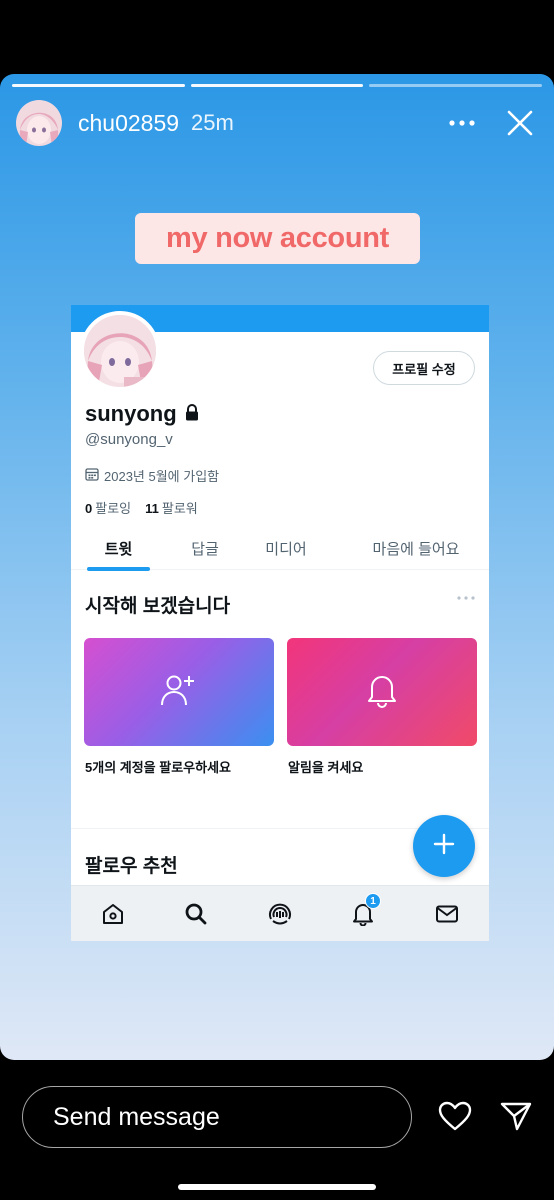 Image resolution: width=554 pixels, height=1200 pixels. Describe the element at coordinates (455, 1116) in the screenshot. I see `heart-icon` at that location.